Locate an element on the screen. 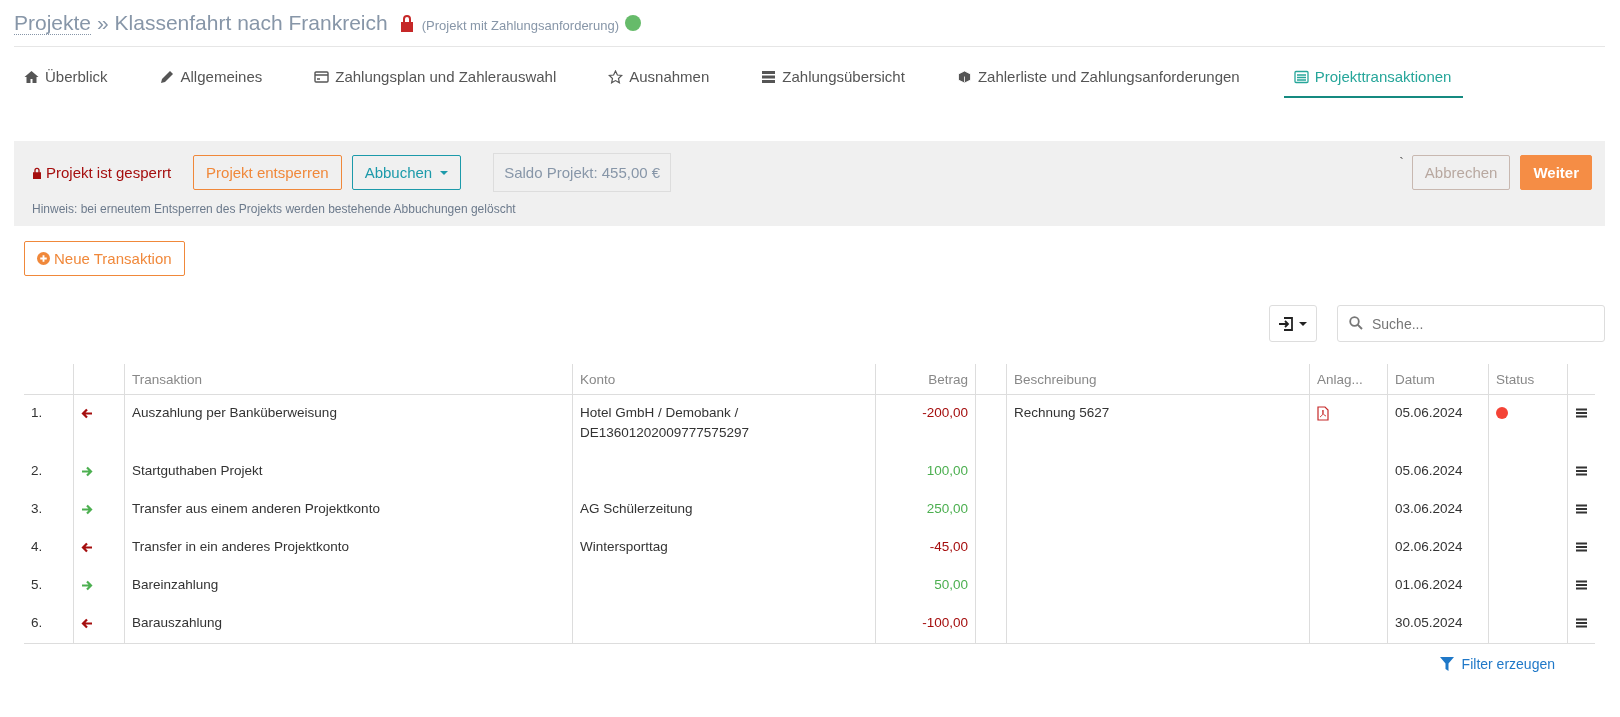 The image size is (1620, 717). tab: Zahlungsübersicht is located at coordinates (833, 78).